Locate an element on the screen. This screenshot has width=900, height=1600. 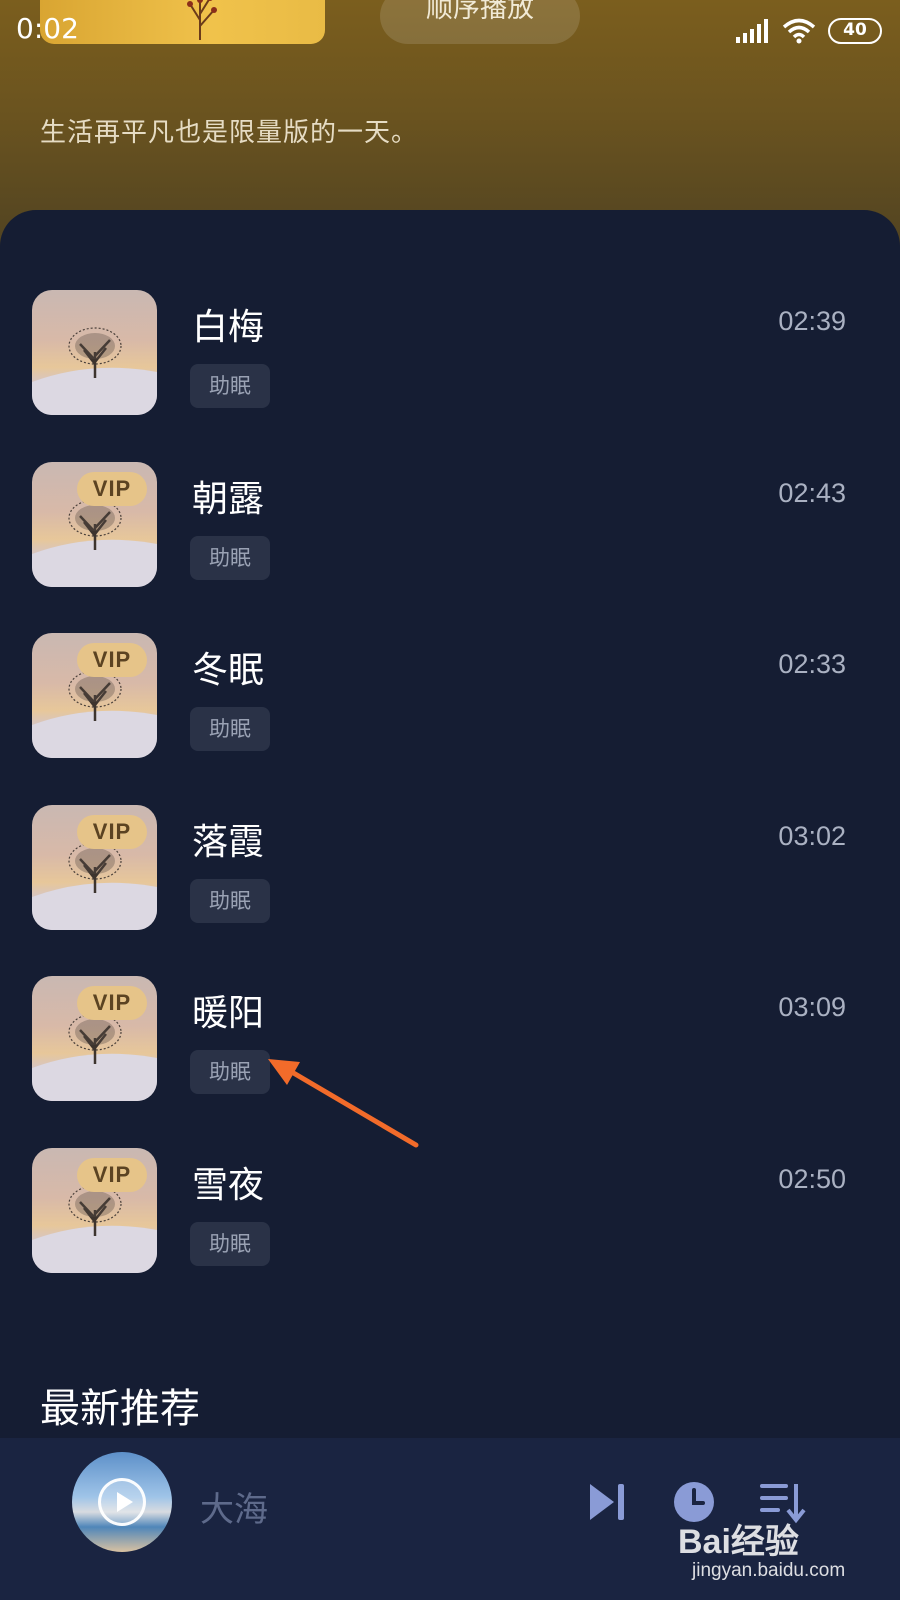
track-title: 白梅 is located at coordinates (228, 324).